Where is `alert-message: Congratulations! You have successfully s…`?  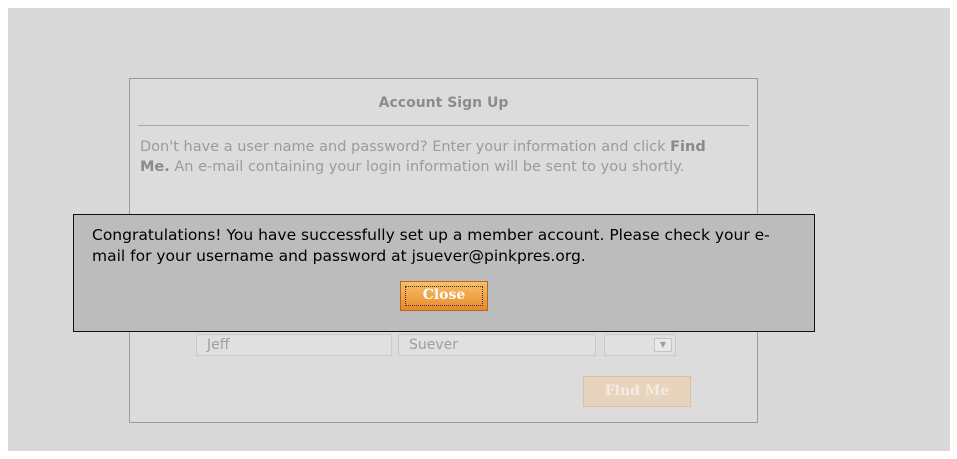
alert-message: Congratulations! You have successfully s… is located at coordinates (431, 245).